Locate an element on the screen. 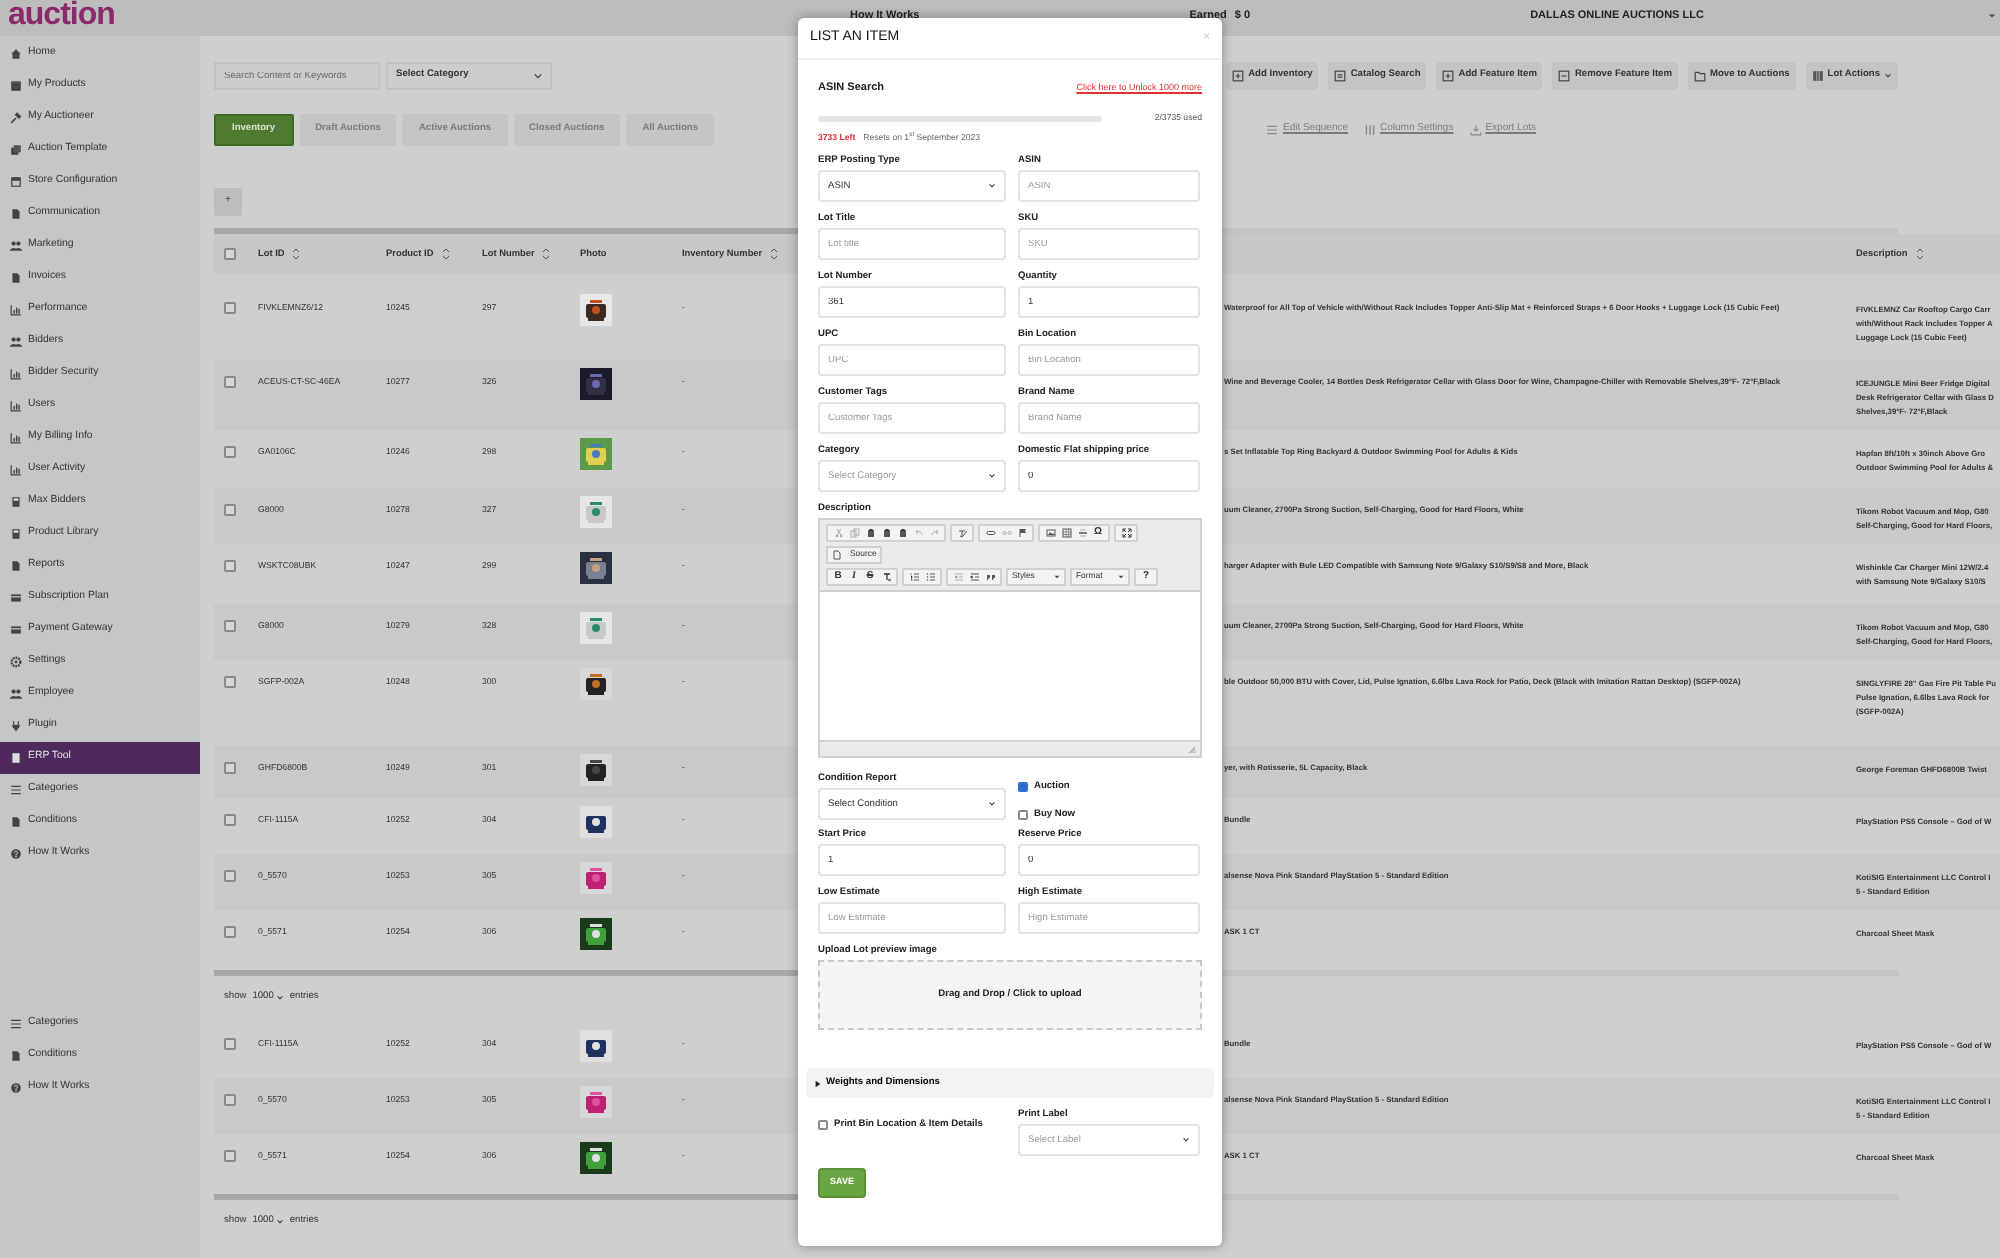 Image resolution: width=2000 pixels, height=1258 pixels. home-icon is located at coordinates (16, 54).